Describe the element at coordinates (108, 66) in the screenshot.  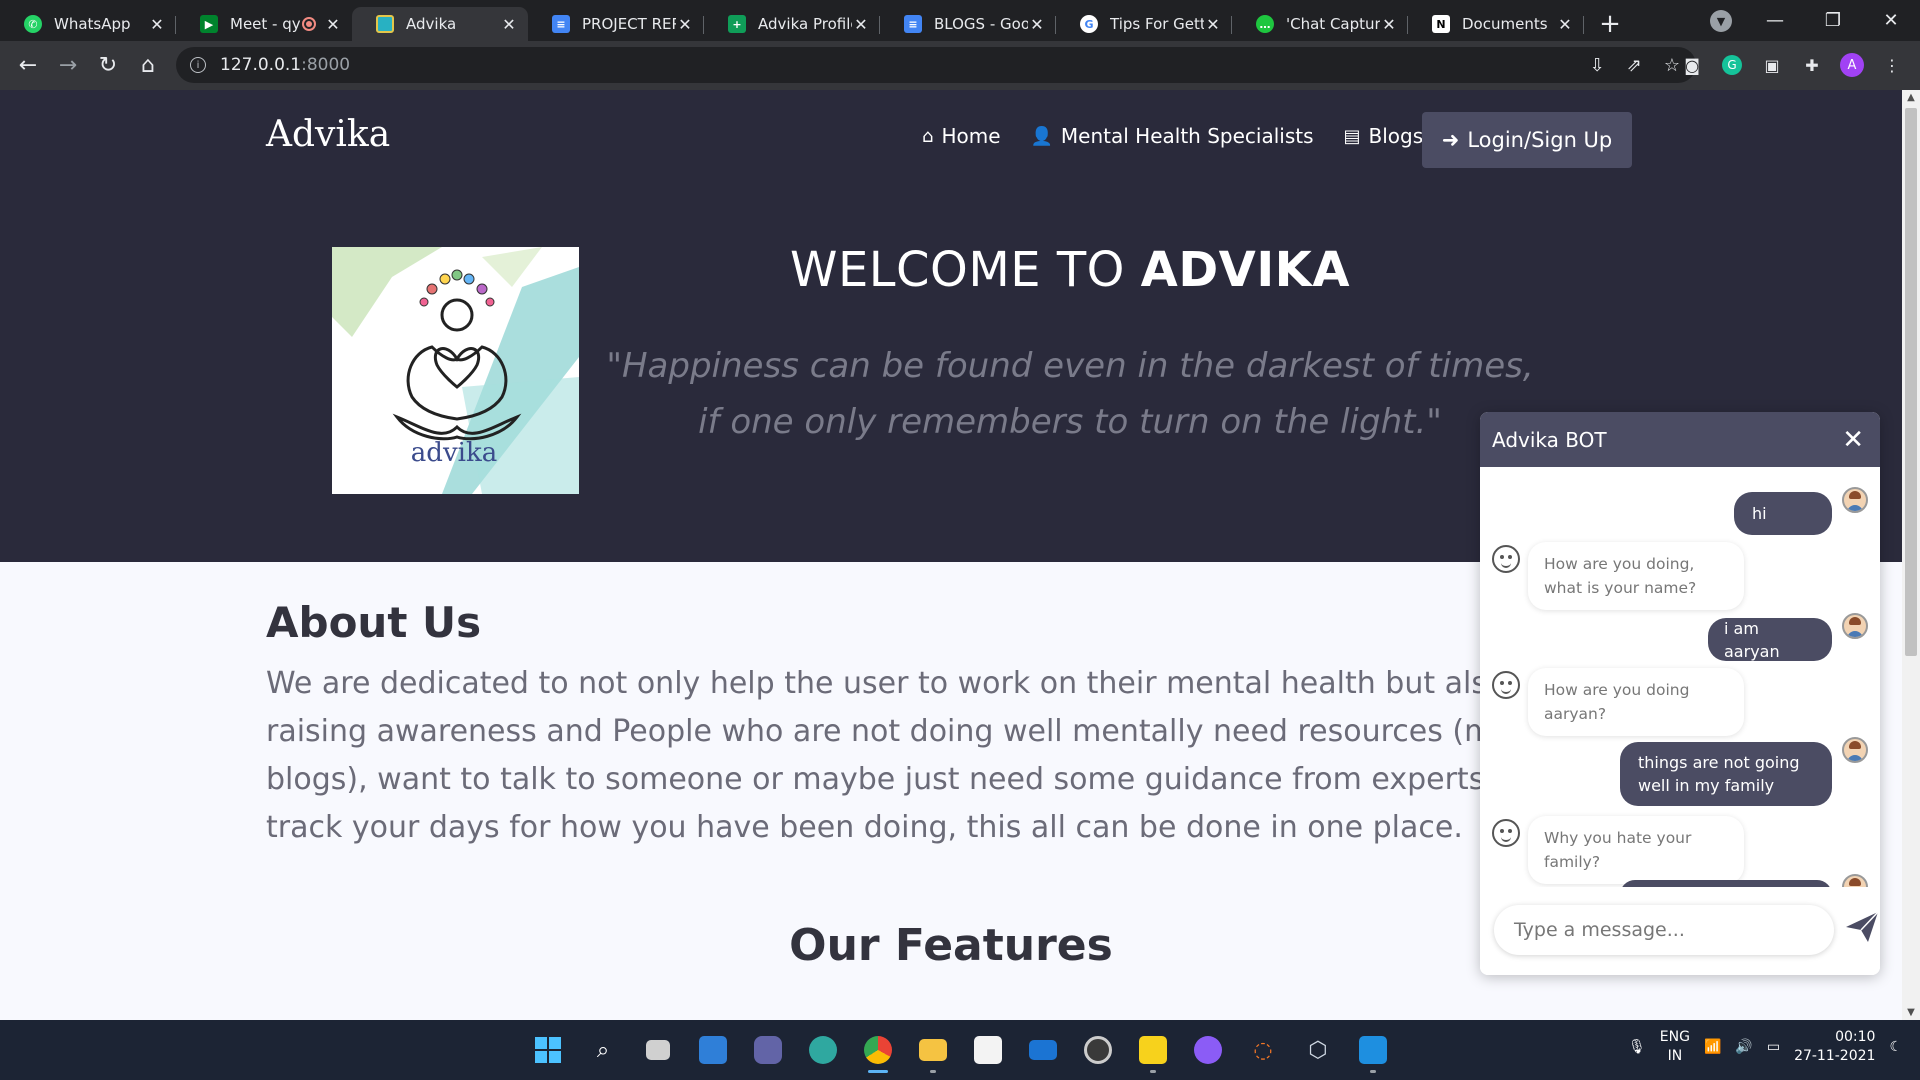
I see `reload-icon: ↻` at that location.